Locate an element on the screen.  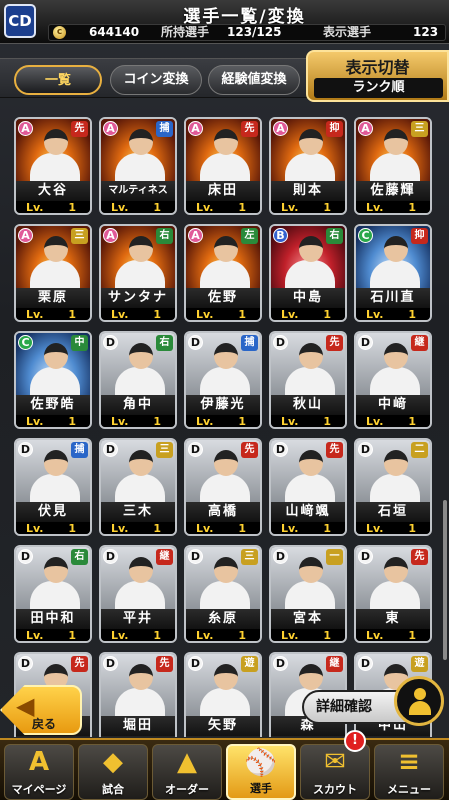
scrollbar is located at coordinates (445, 580).